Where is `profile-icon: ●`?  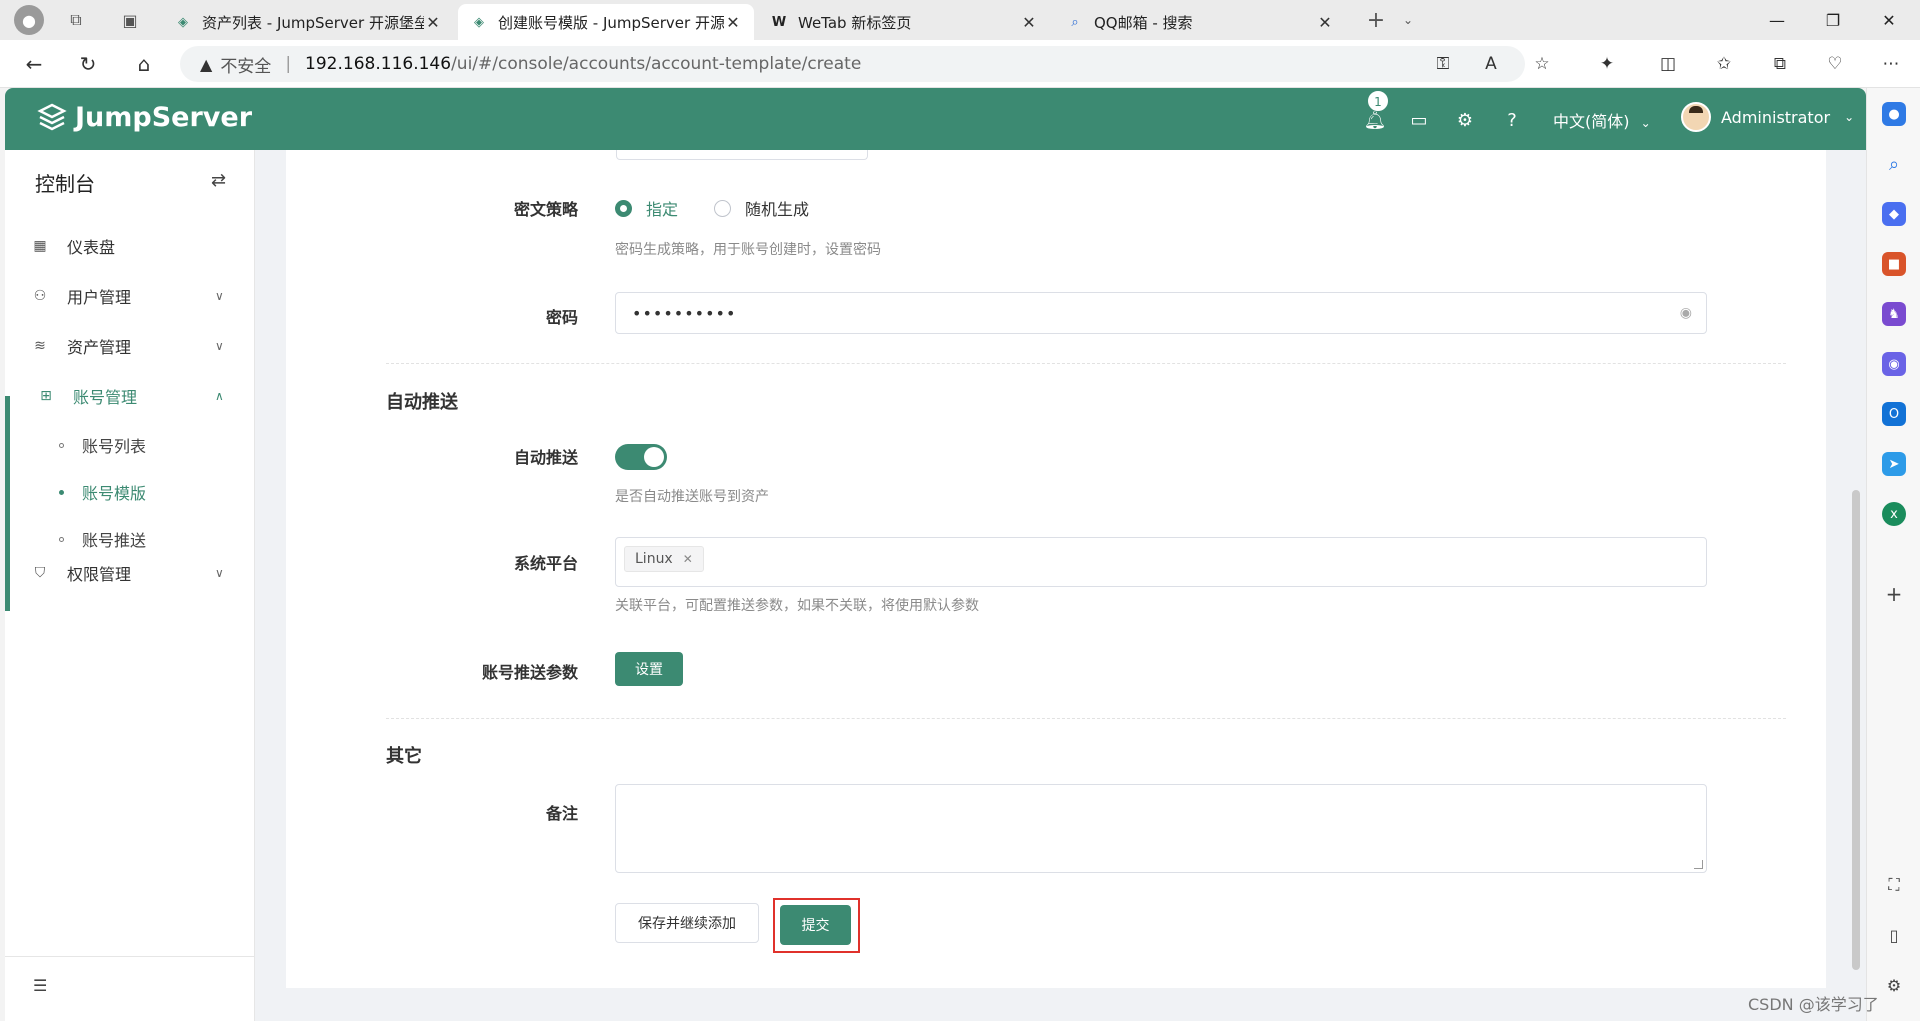 profile-icon: ● is located at coordinates (29, 20).